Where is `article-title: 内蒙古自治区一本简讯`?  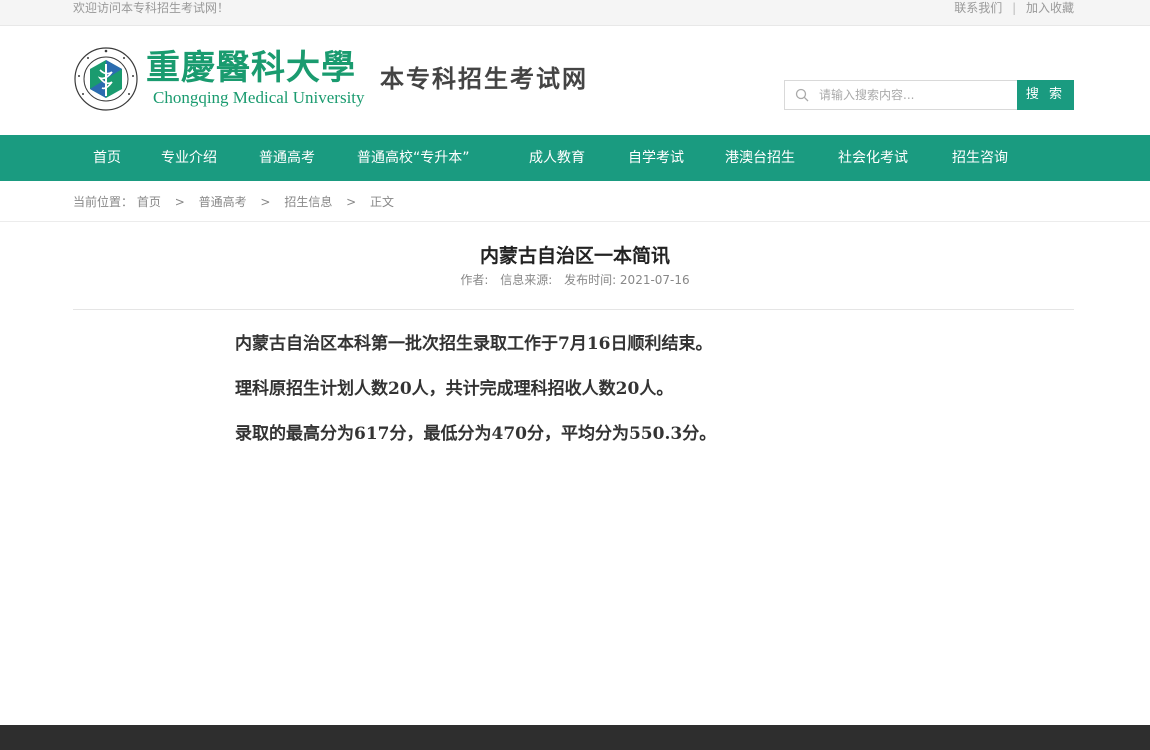 article-title: 内蒙古自治区一本简讯 is located at coordinates (574, 256).